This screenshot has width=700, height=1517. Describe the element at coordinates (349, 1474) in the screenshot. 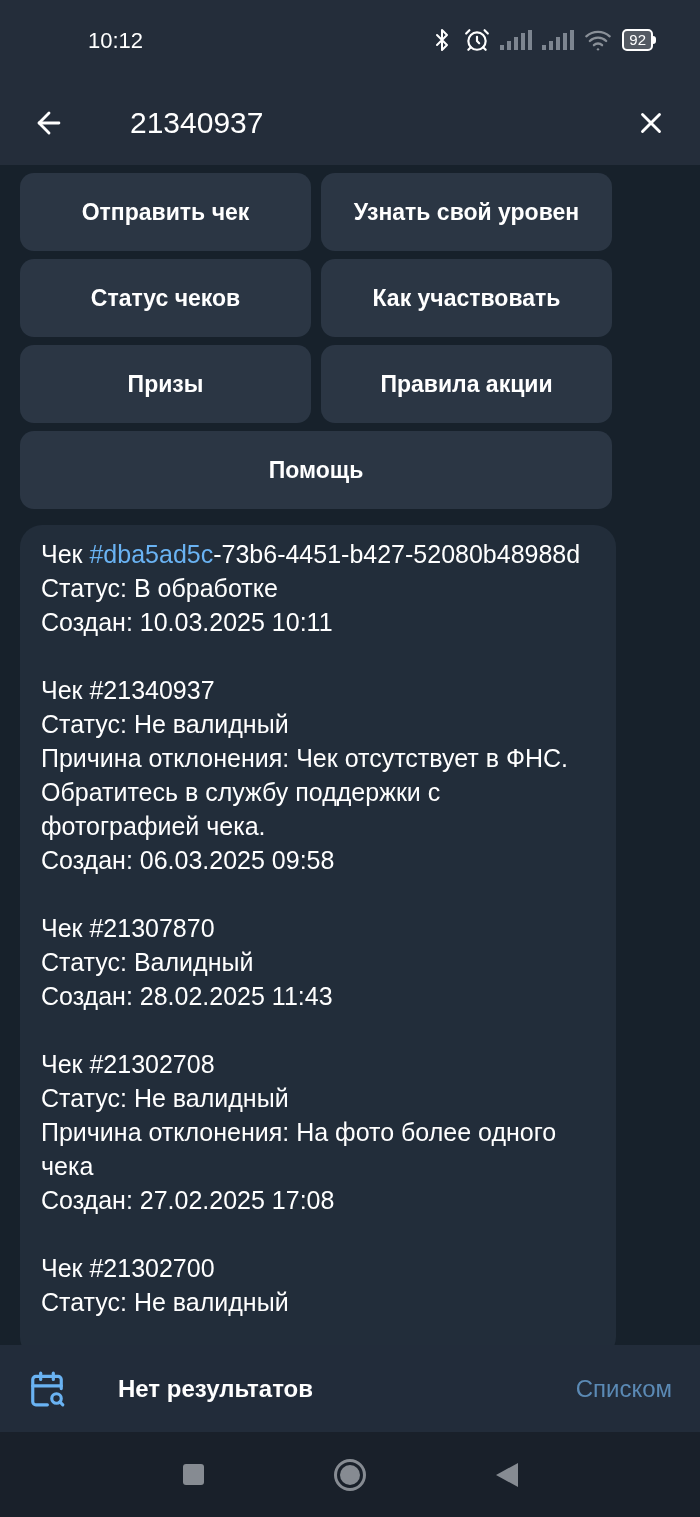

I see `home-icon` at that location.